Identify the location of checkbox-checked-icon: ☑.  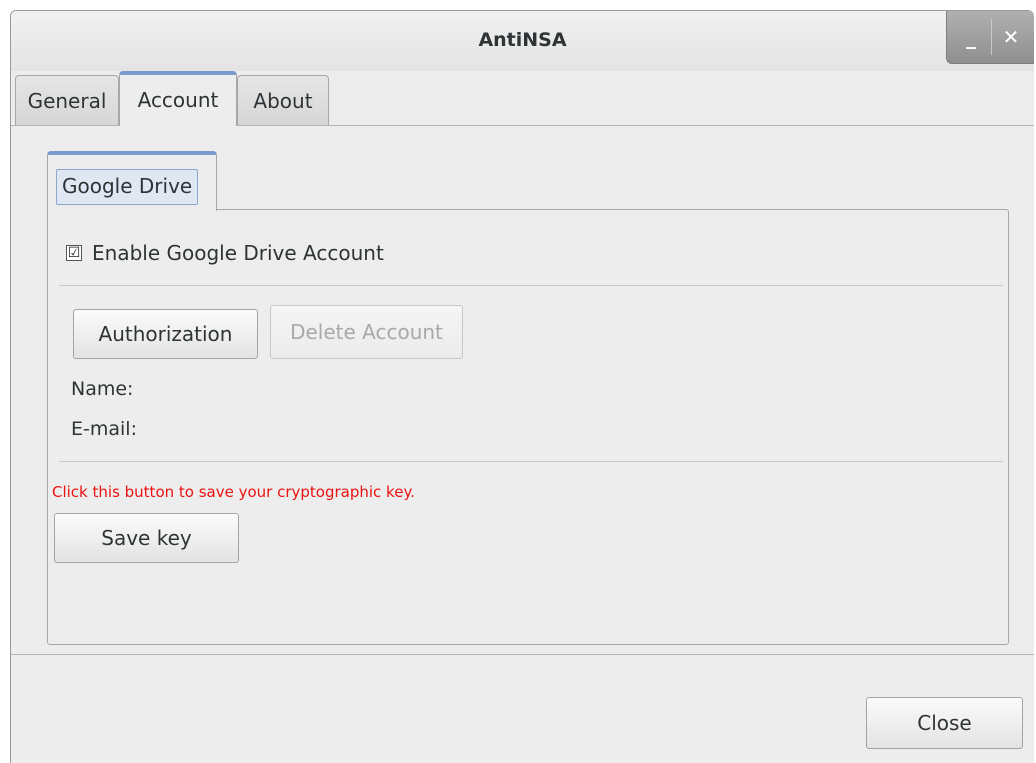
(74, 253).